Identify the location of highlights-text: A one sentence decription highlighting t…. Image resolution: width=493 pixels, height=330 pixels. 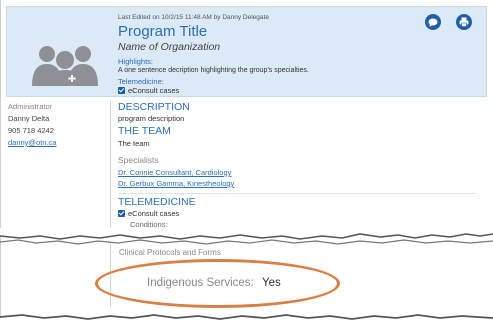
(213, 70).